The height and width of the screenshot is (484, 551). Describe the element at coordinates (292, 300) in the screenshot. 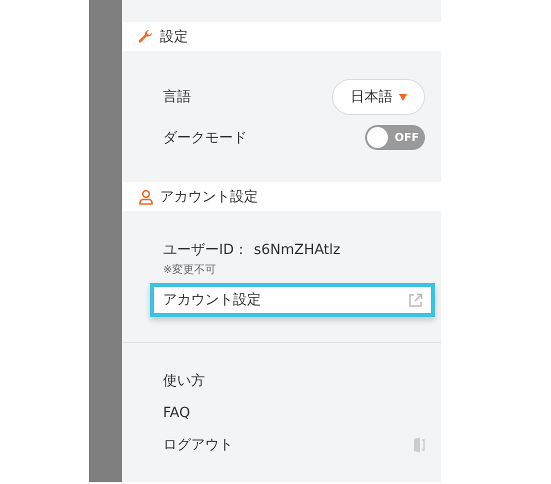

I see `account-settings-link: アカウント設定` at that location.